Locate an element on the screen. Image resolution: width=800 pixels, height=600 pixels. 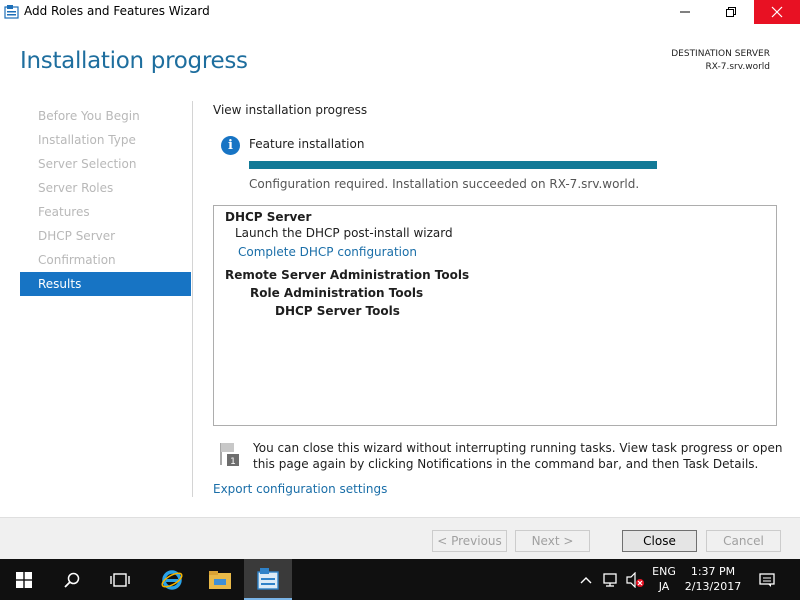
clock-date: 2/13/2017 is located at coordinates (713, 586).